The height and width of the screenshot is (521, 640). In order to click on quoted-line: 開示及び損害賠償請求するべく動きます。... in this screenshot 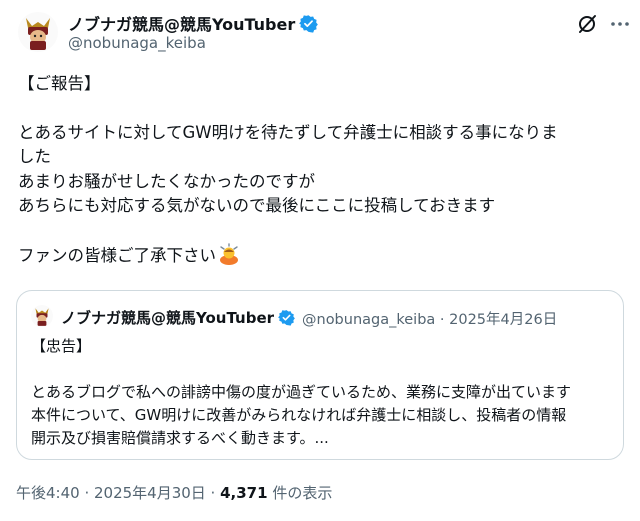, I will do `click(180, 438)`.